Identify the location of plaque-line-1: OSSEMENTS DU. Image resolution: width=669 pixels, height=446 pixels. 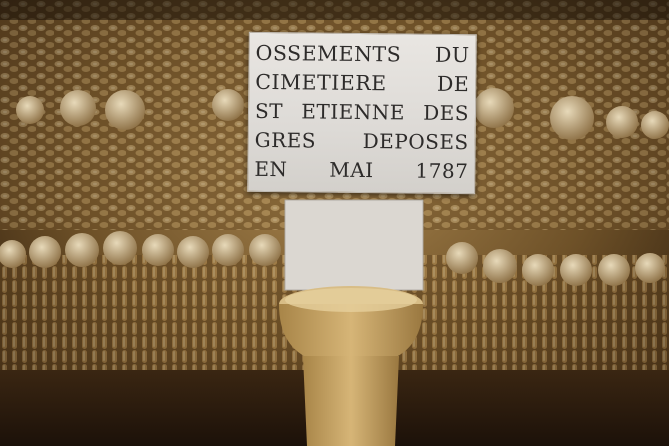
(362, 54).